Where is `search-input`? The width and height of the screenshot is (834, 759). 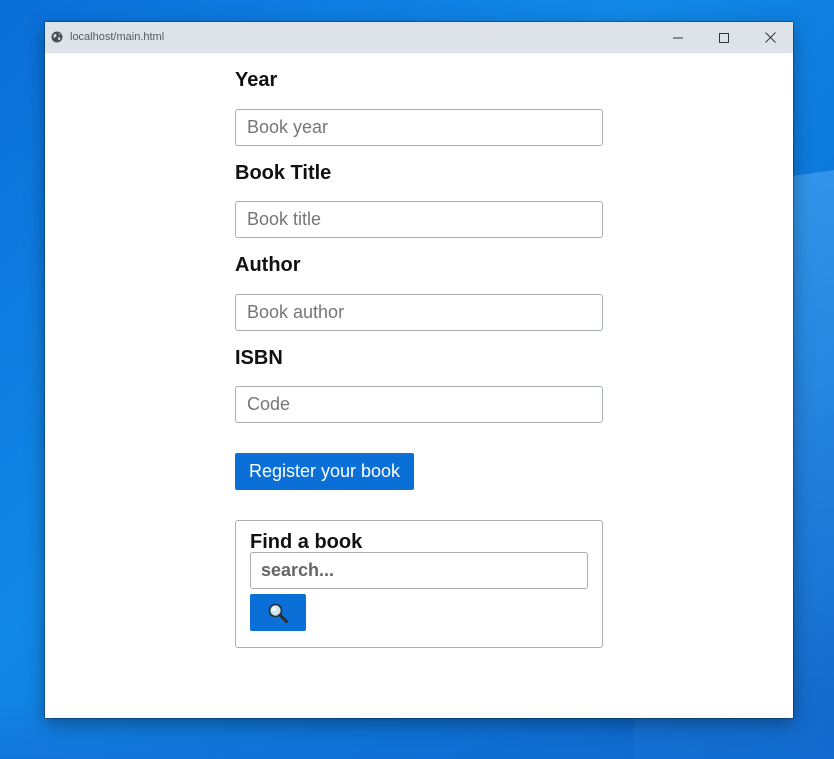 search-input is located at coordinates (419, 570).